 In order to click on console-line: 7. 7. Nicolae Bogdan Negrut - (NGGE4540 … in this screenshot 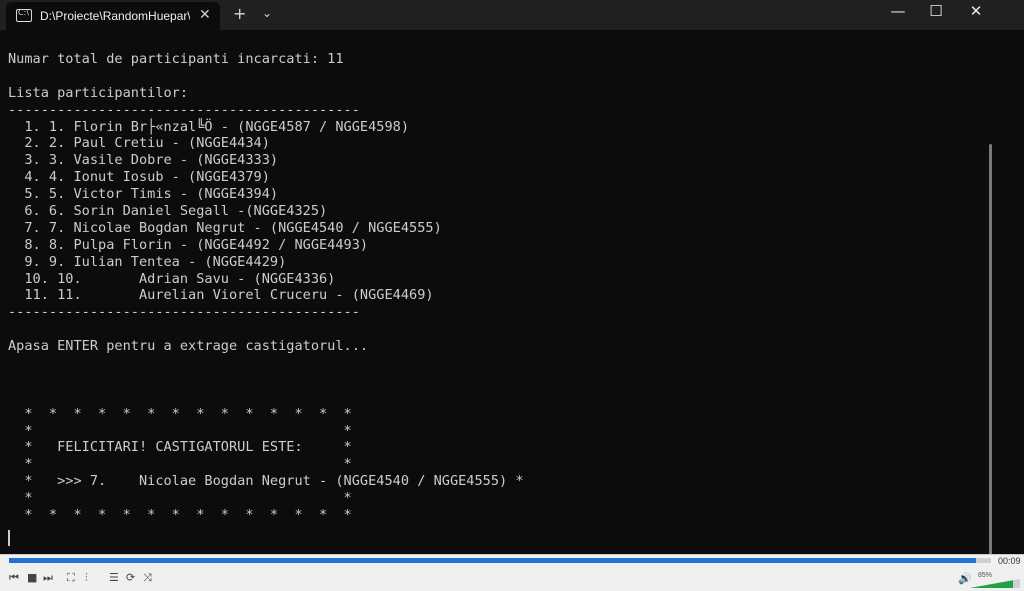, I will do `click(225, 227)`.